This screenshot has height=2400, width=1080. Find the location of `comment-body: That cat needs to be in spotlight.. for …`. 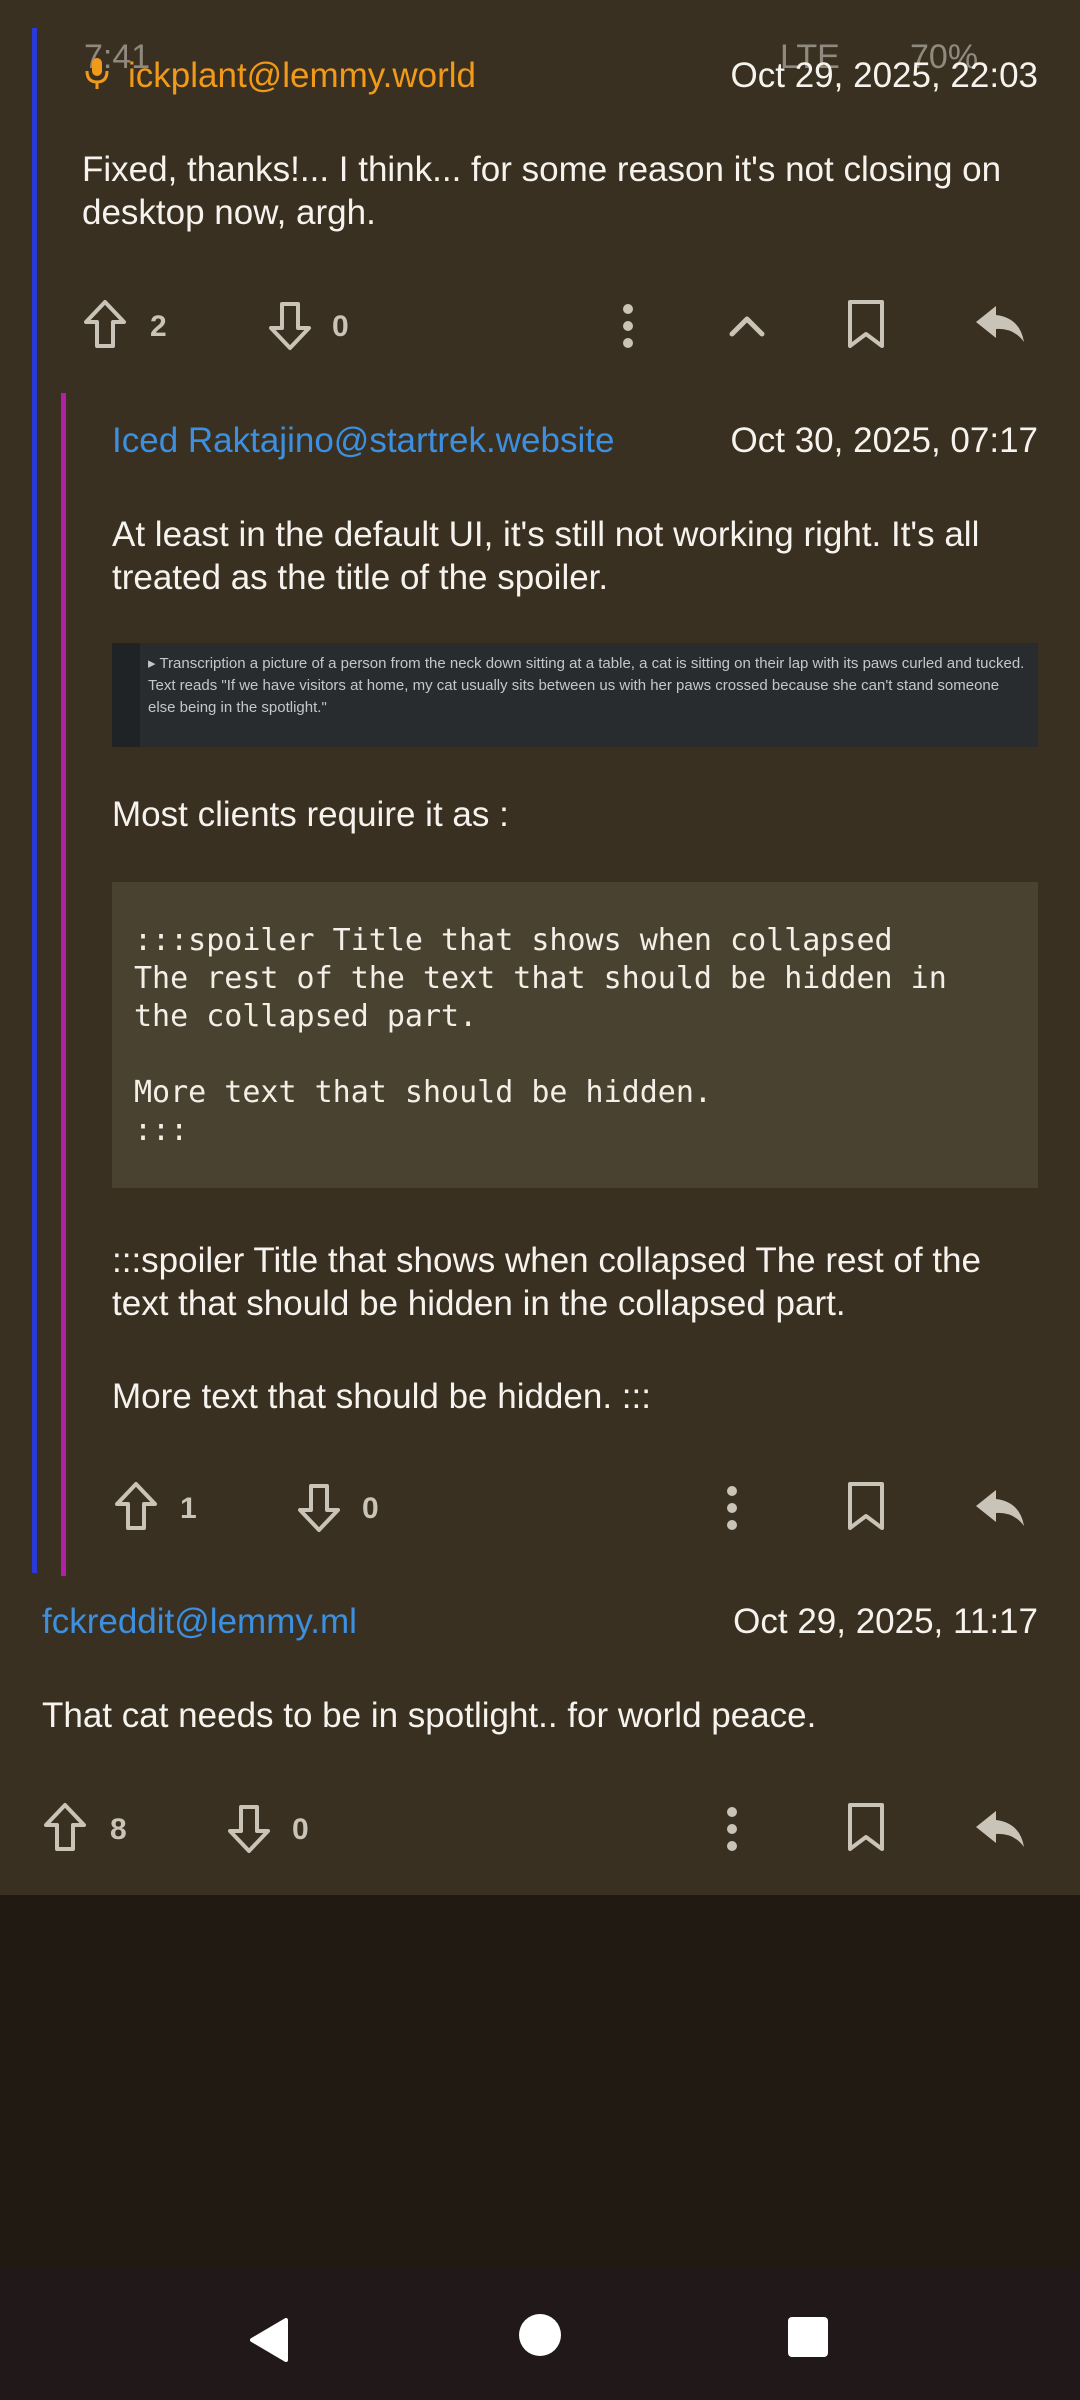

comment-body: That cat needs to be in spotlight.. for … is located at coordinates (429, 1715).